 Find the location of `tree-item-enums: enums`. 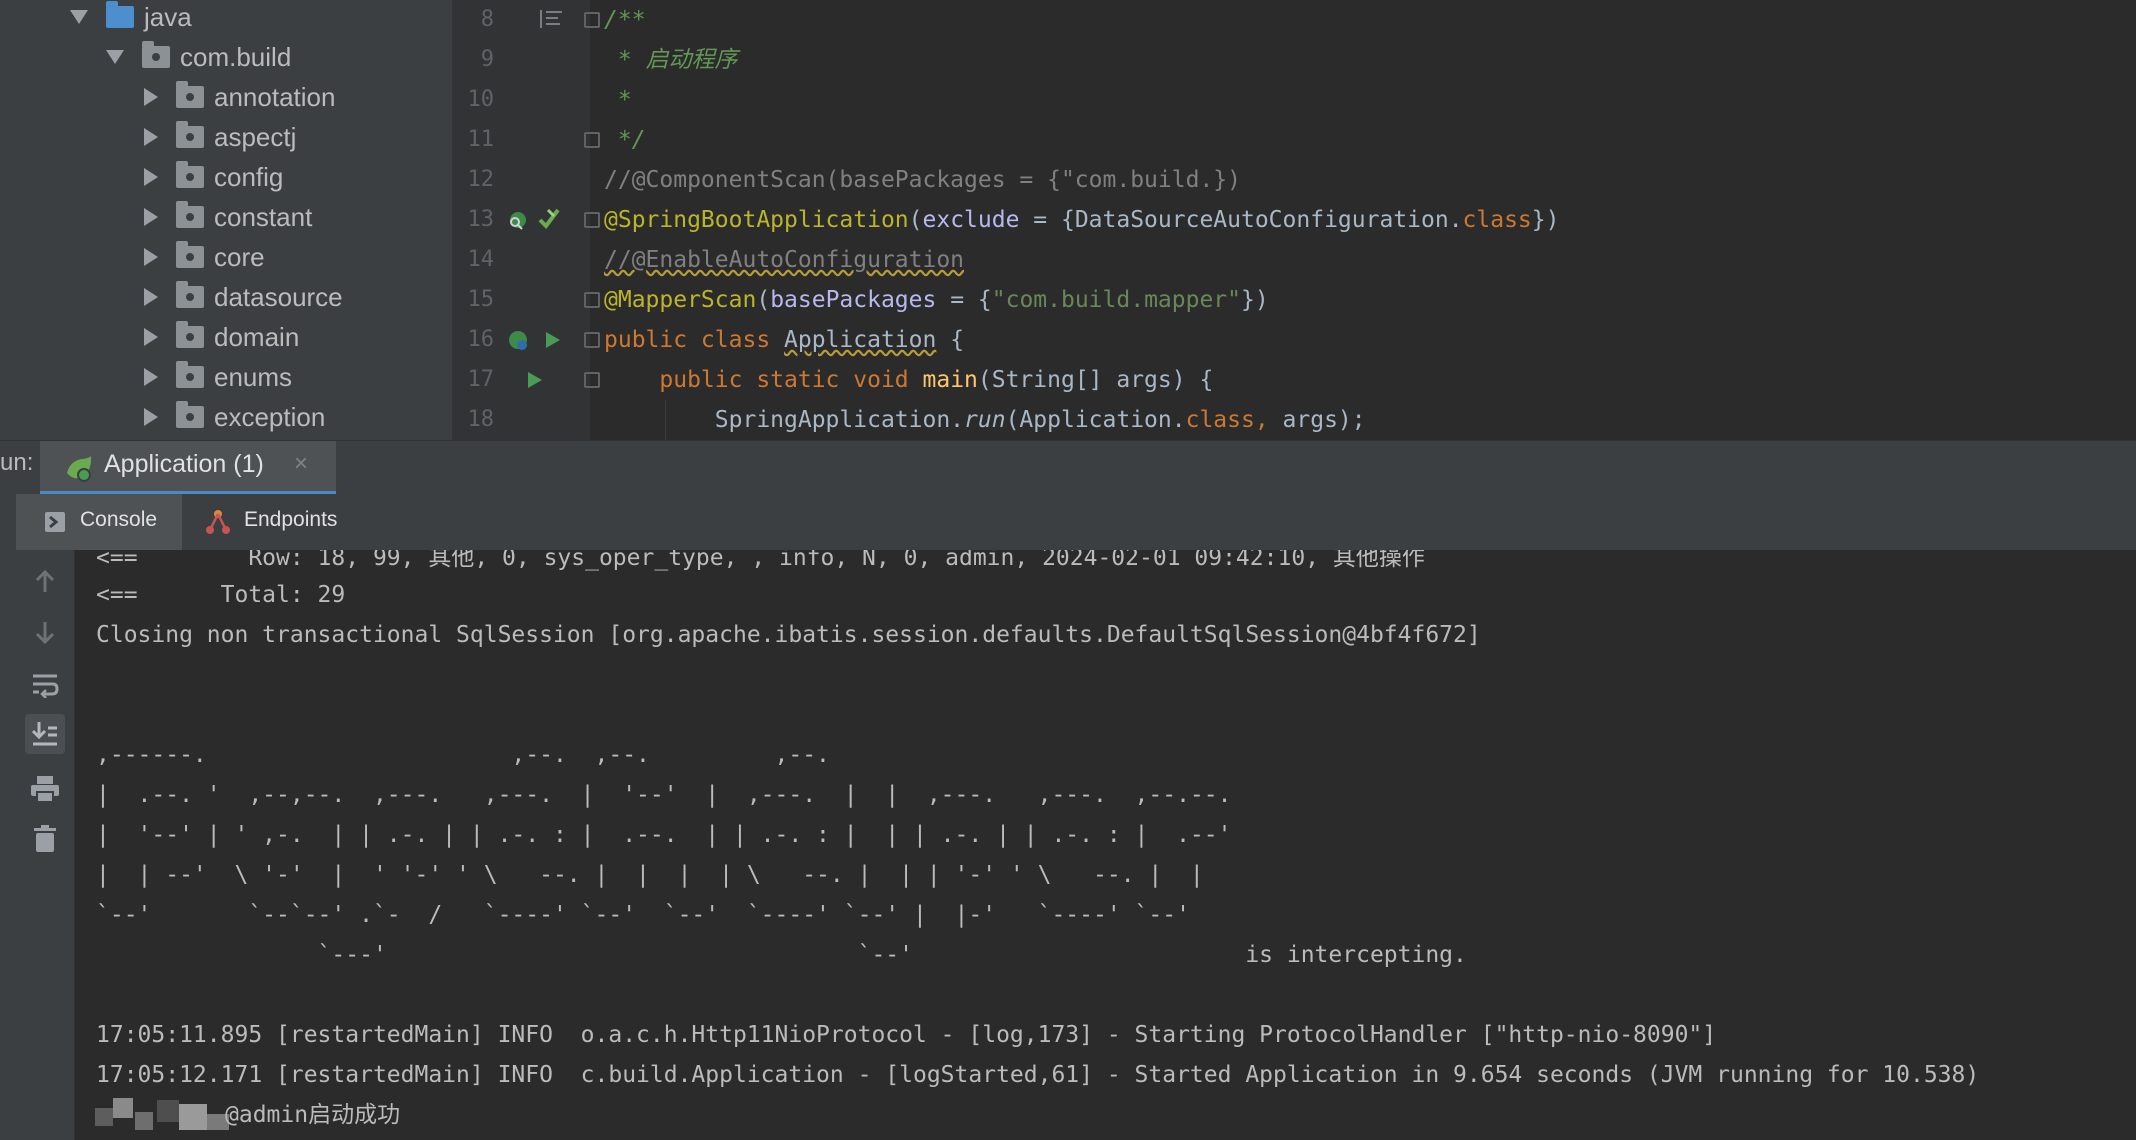

tree-item-enums: enums is located at coordinates (216, 377).